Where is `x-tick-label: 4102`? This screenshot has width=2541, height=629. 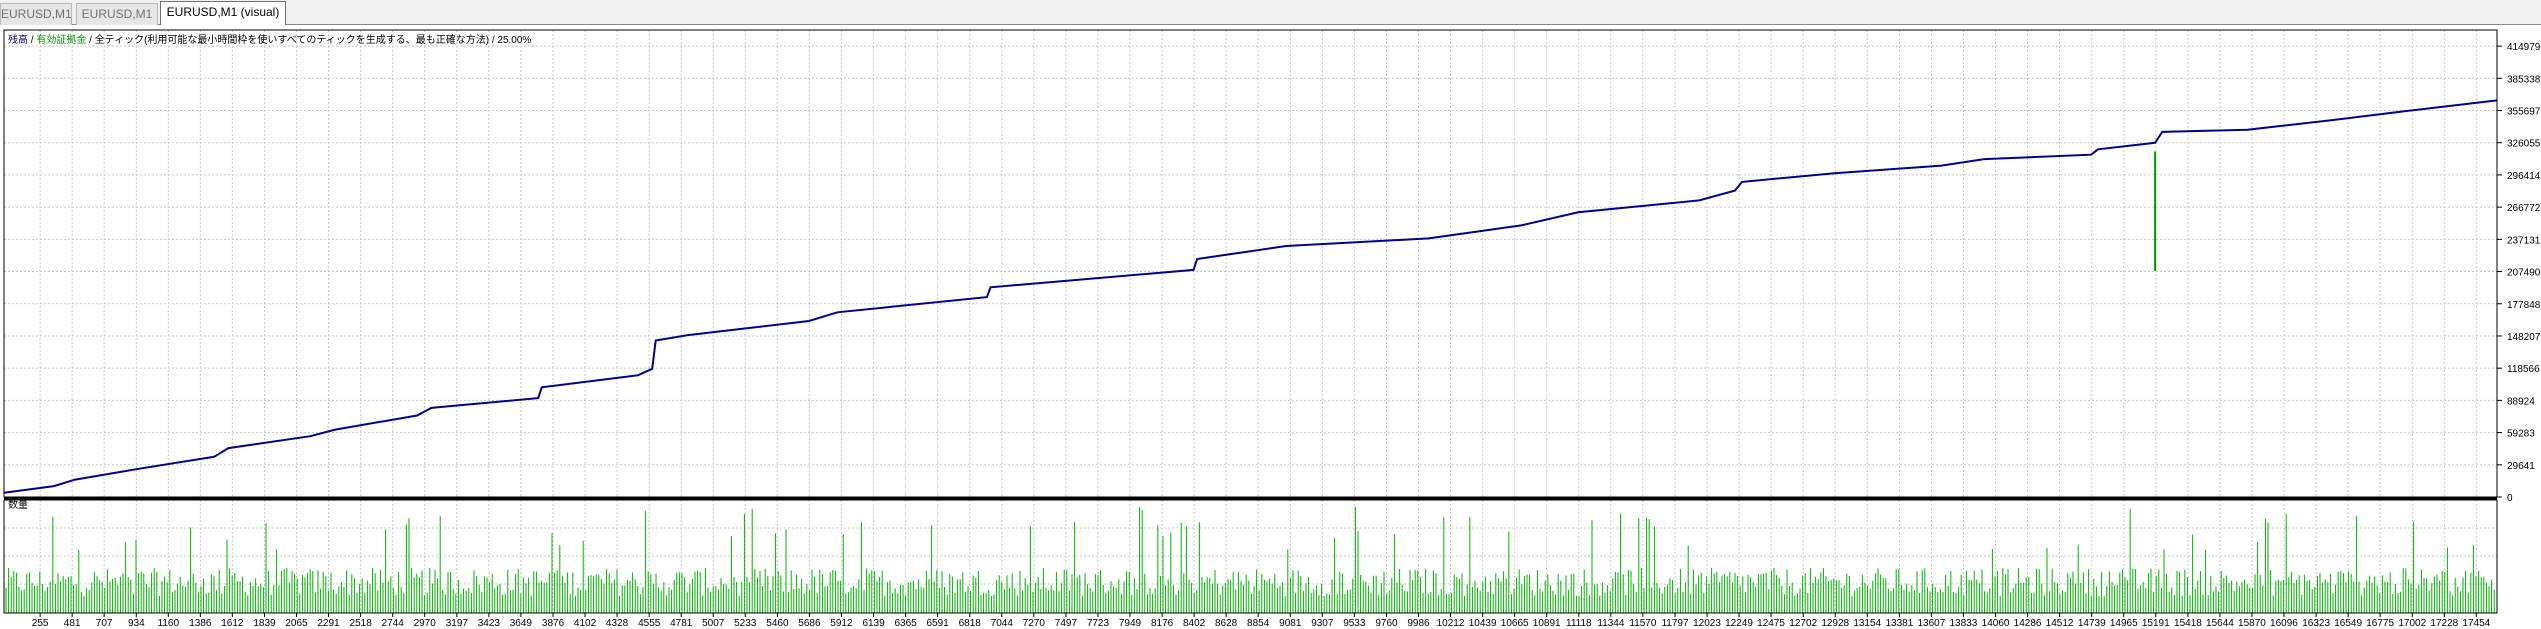 x-tick-label: 4102 is located at coordinates (585, 623).